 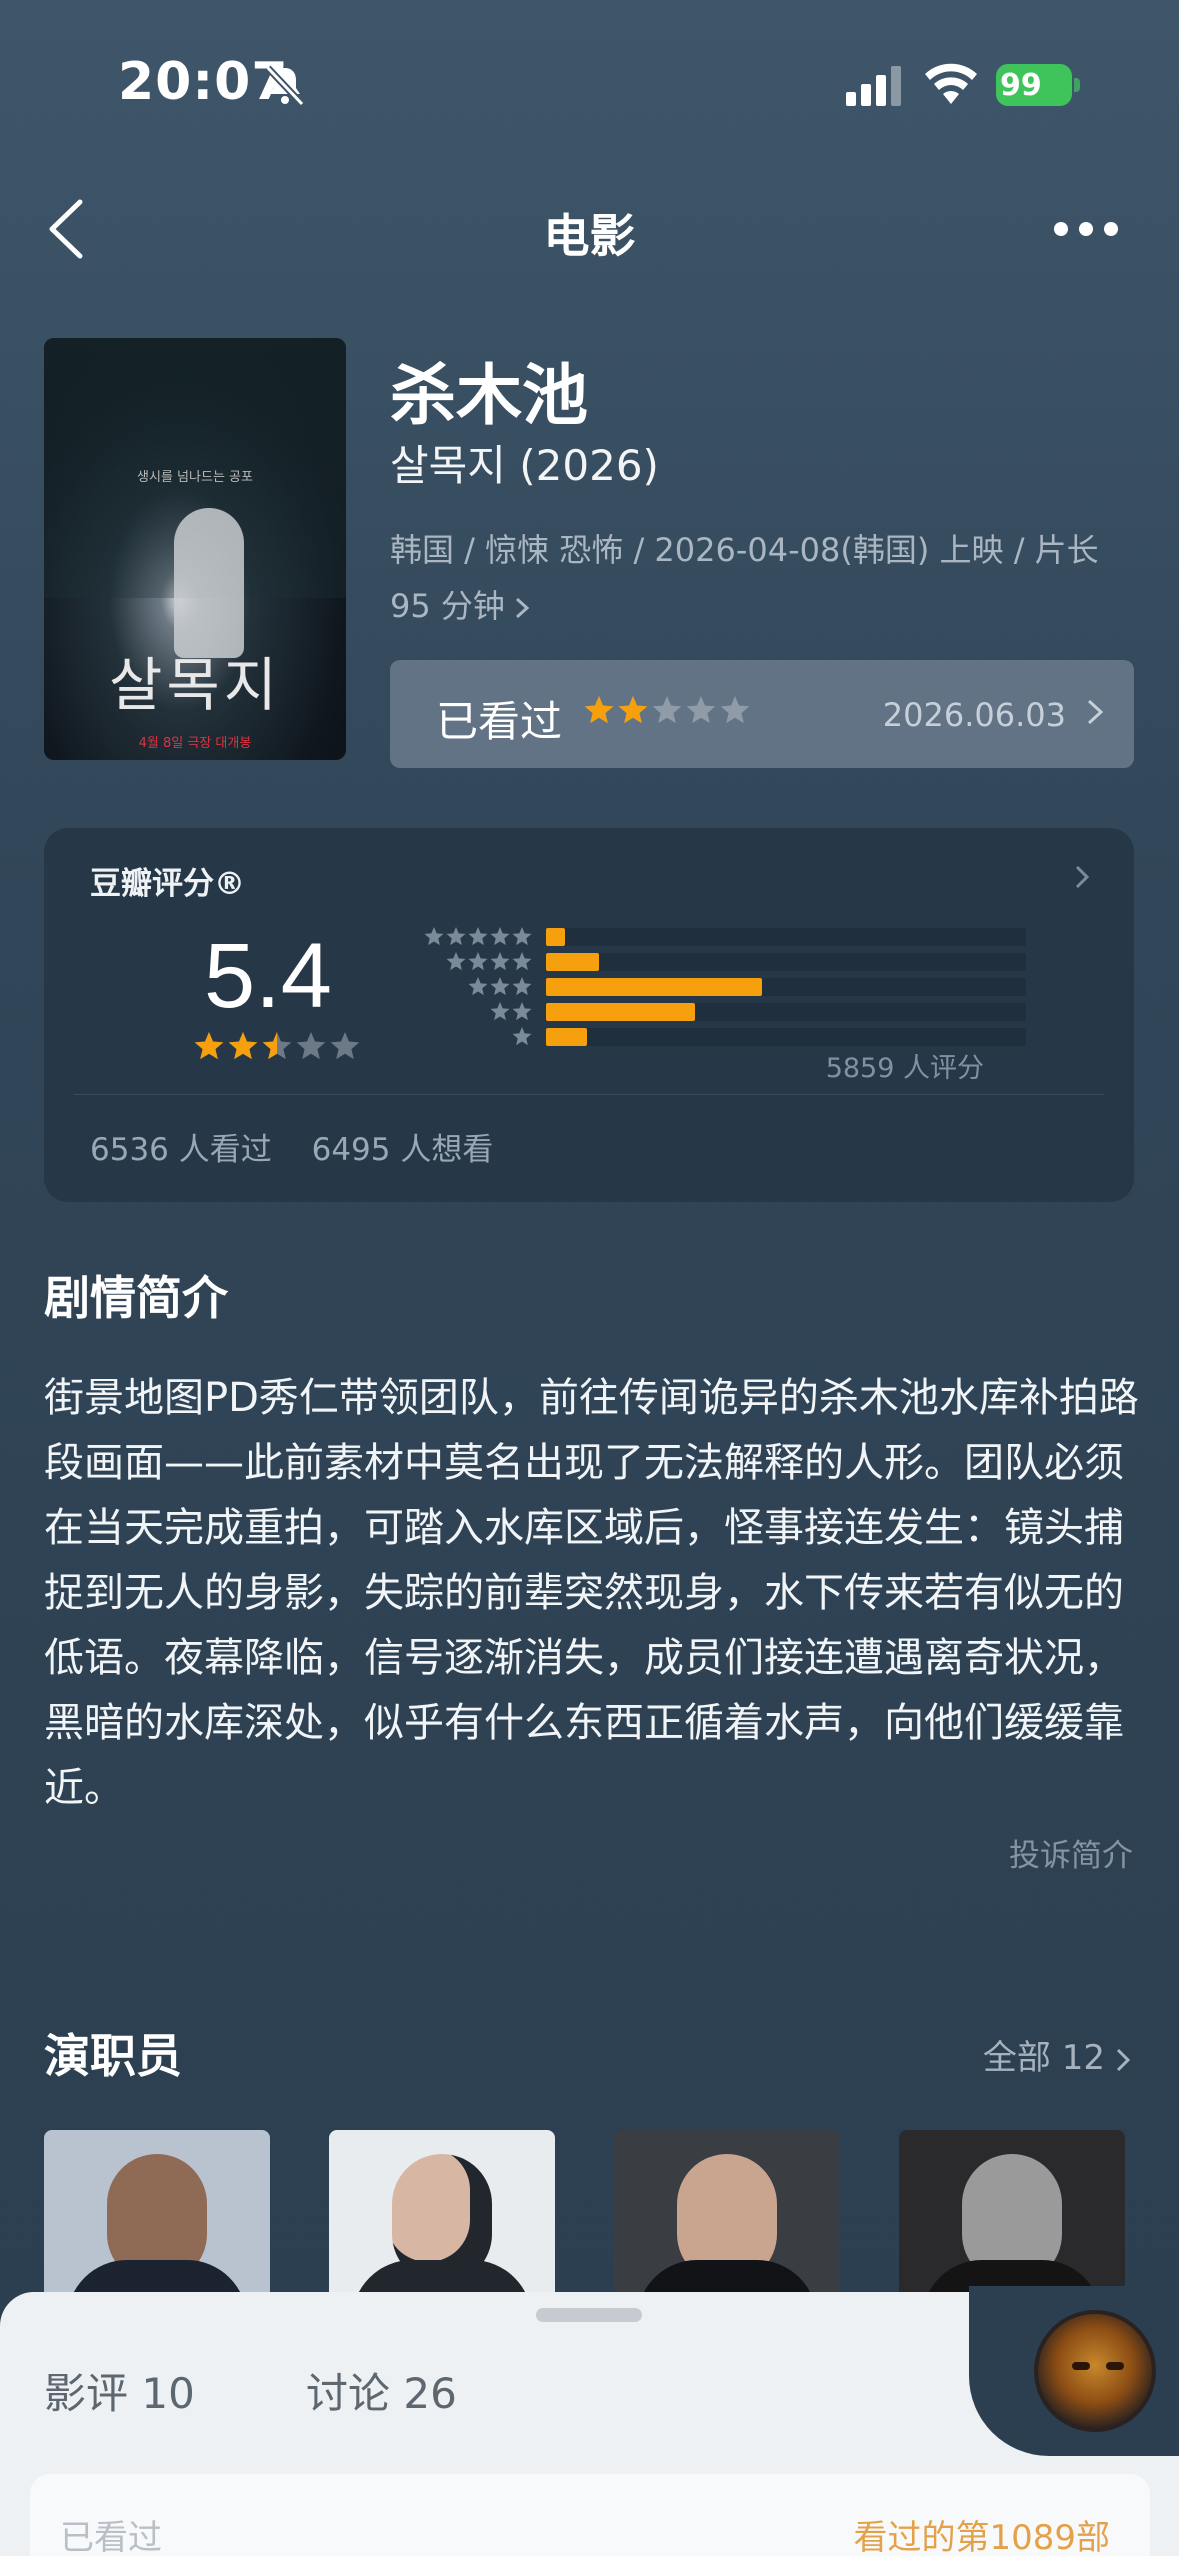 I want to click on wifi-icon, so click(x=951, y=83).